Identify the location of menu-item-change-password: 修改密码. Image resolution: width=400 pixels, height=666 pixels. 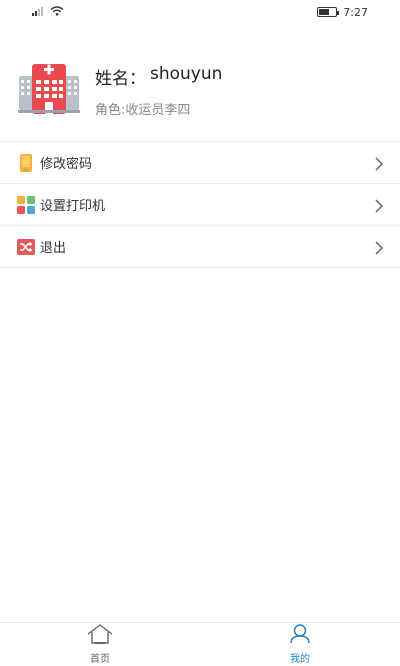
(200, 163).